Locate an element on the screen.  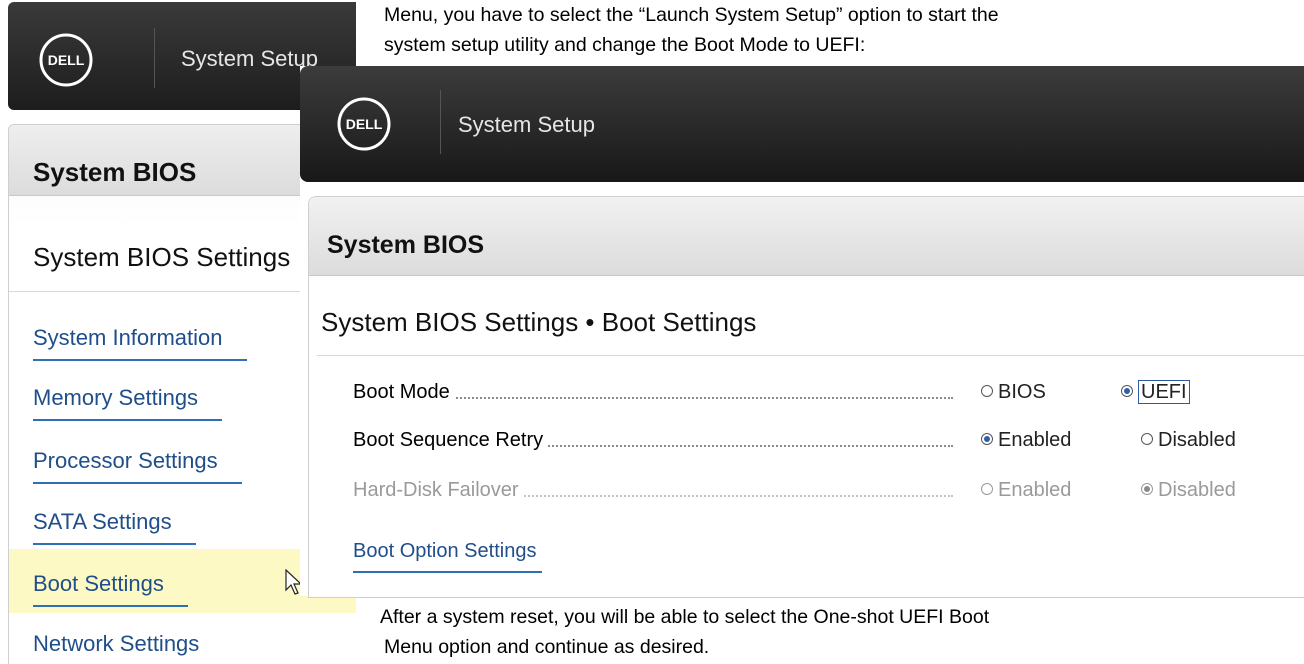
divider is located at coordinates (810, 355).